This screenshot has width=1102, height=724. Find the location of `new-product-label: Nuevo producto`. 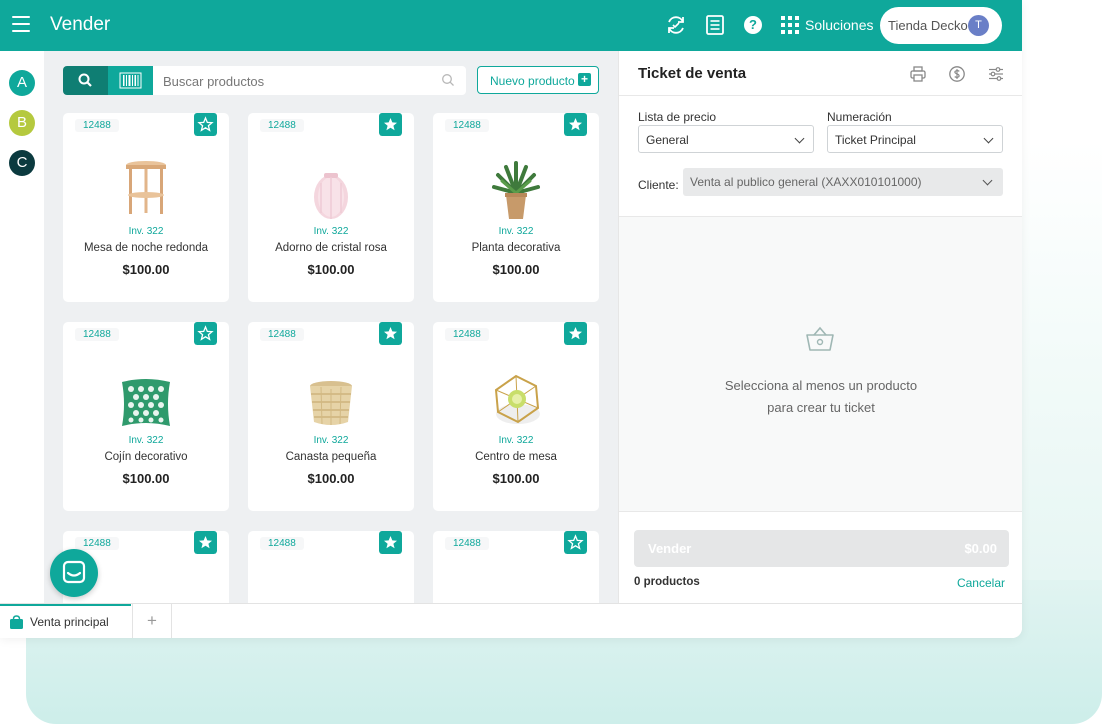

new-product-label: Nuevo producto is located at coordinates (532, 81).